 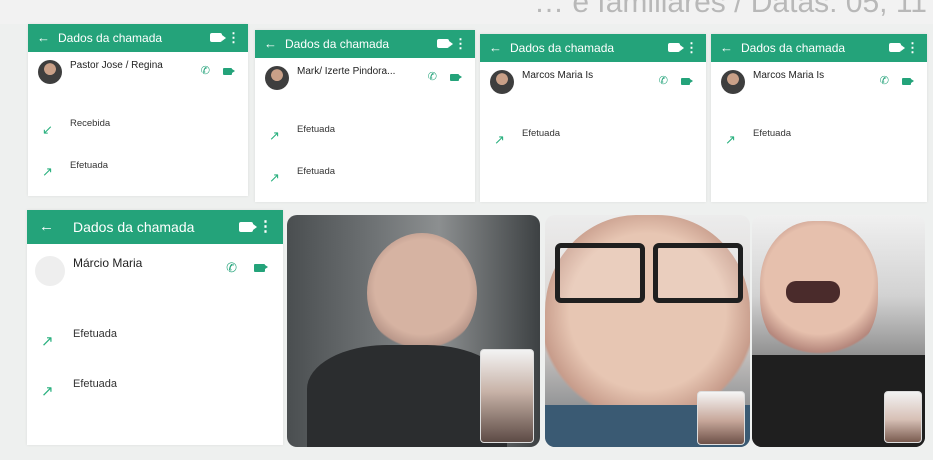 What do you see at coordinates (90, 123) in the screenshot?
I see `call-type: Recebida` at bounding box center [90, 123].